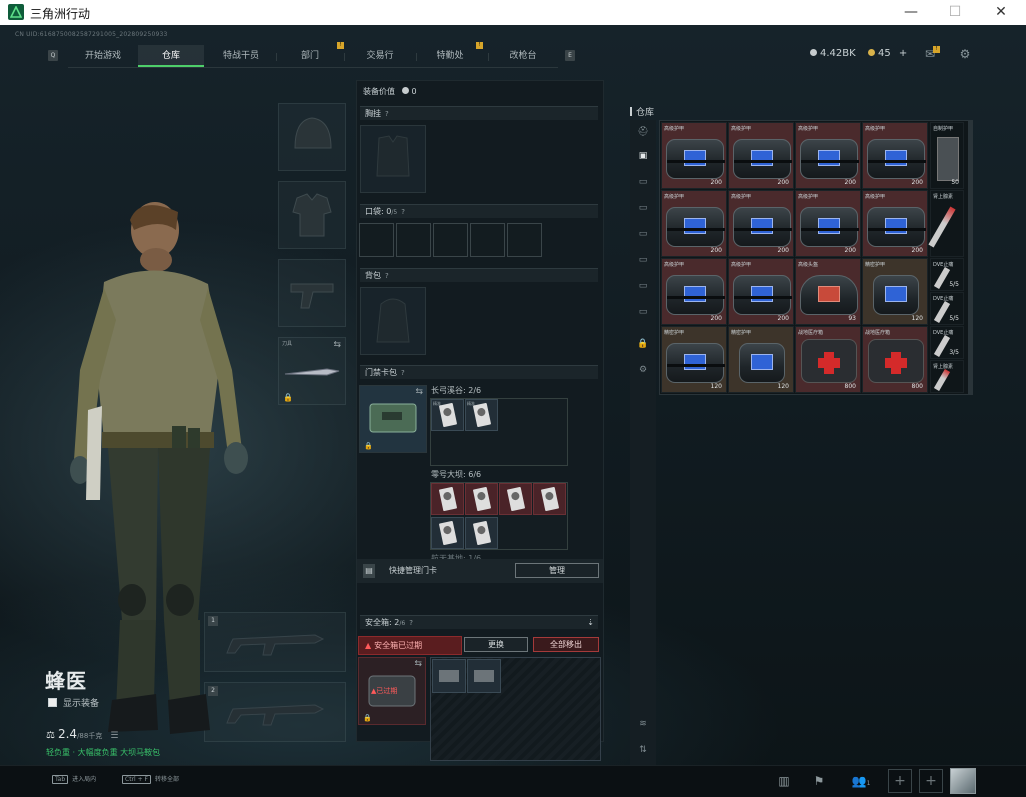  Describe the element at coordinates (496, 644) in the screenshot. I see `replace-button: 更换` at that location.